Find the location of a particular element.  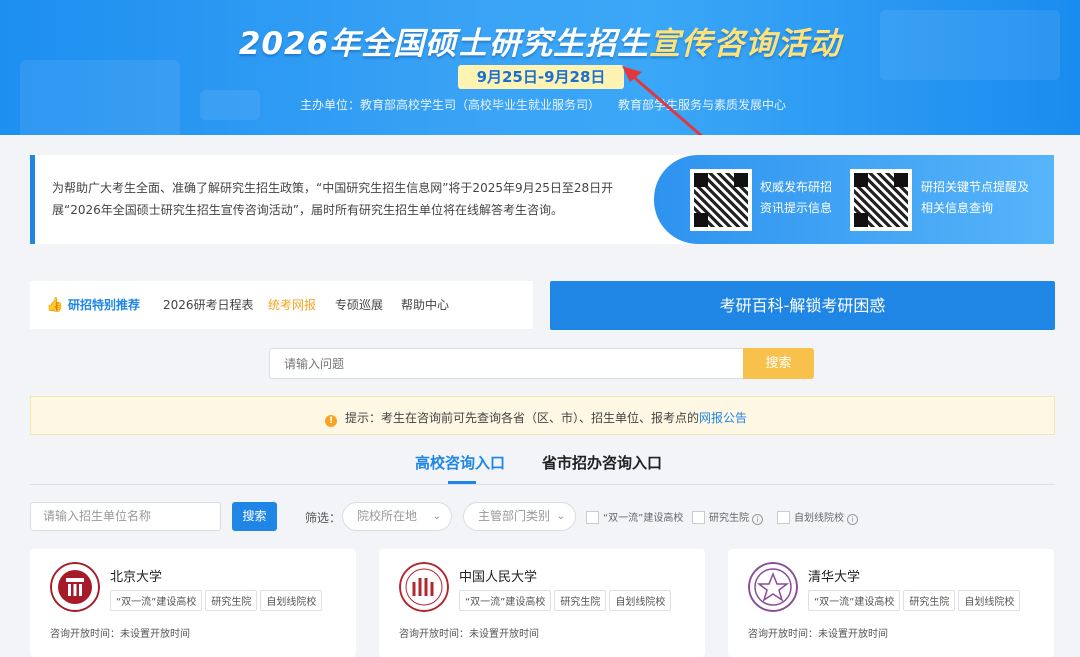

filter-label: 筛选： is located at coordinates (323, 518).